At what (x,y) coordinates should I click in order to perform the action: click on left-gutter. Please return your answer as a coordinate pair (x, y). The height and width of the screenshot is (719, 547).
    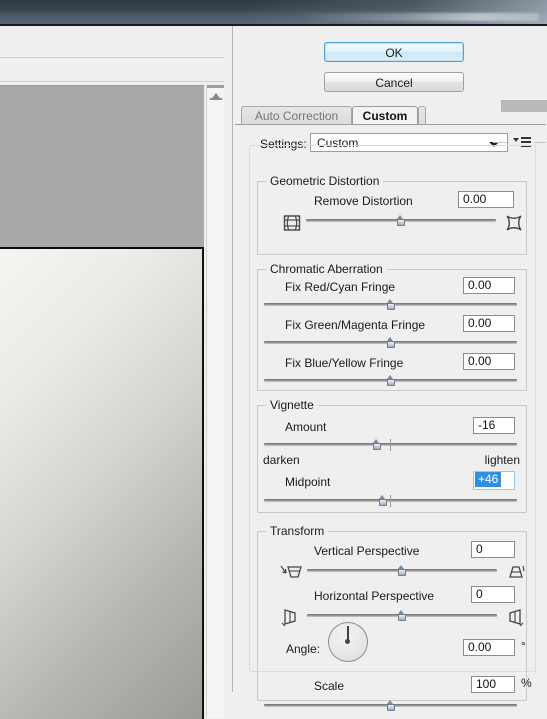
    Looking at the image, I should click on (228, 385).